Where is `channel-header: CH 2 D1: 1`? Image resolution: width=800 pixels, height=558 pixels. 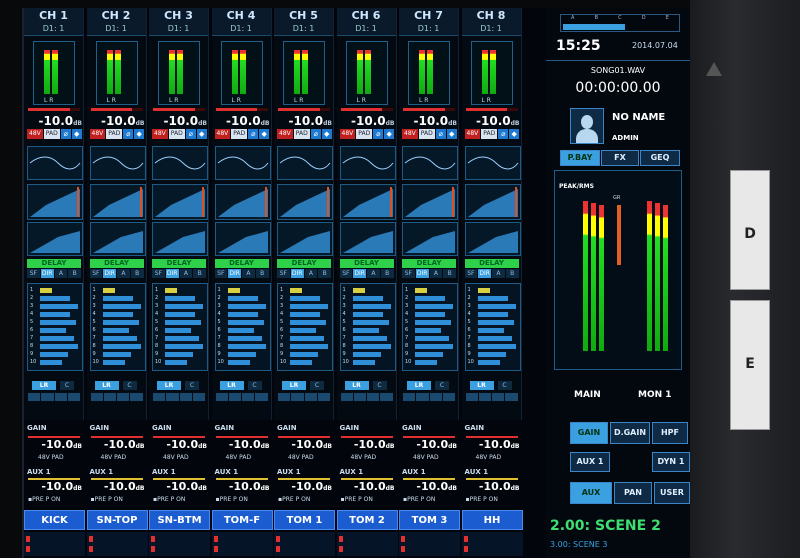
channel-header: CH 2 D1: 1 is located at coordinates (116, 22).